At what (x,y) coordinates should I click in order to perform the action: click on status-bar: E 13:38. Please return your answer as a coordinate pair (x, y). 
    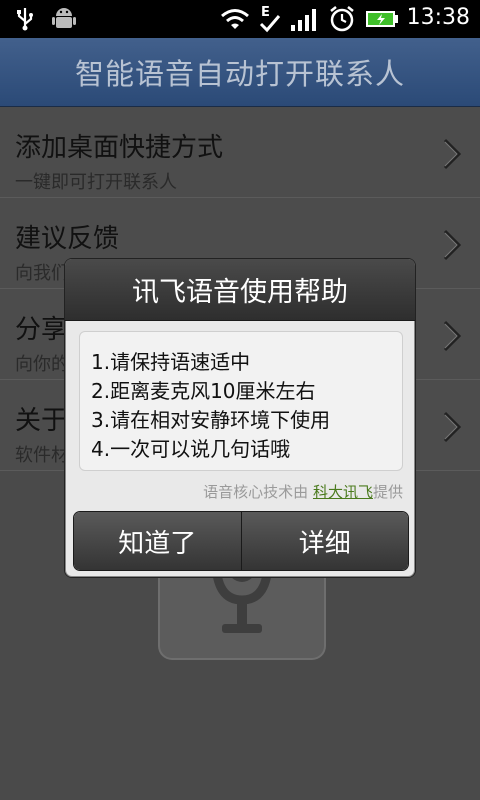
    Looking at the image, I should click on (240, 19).